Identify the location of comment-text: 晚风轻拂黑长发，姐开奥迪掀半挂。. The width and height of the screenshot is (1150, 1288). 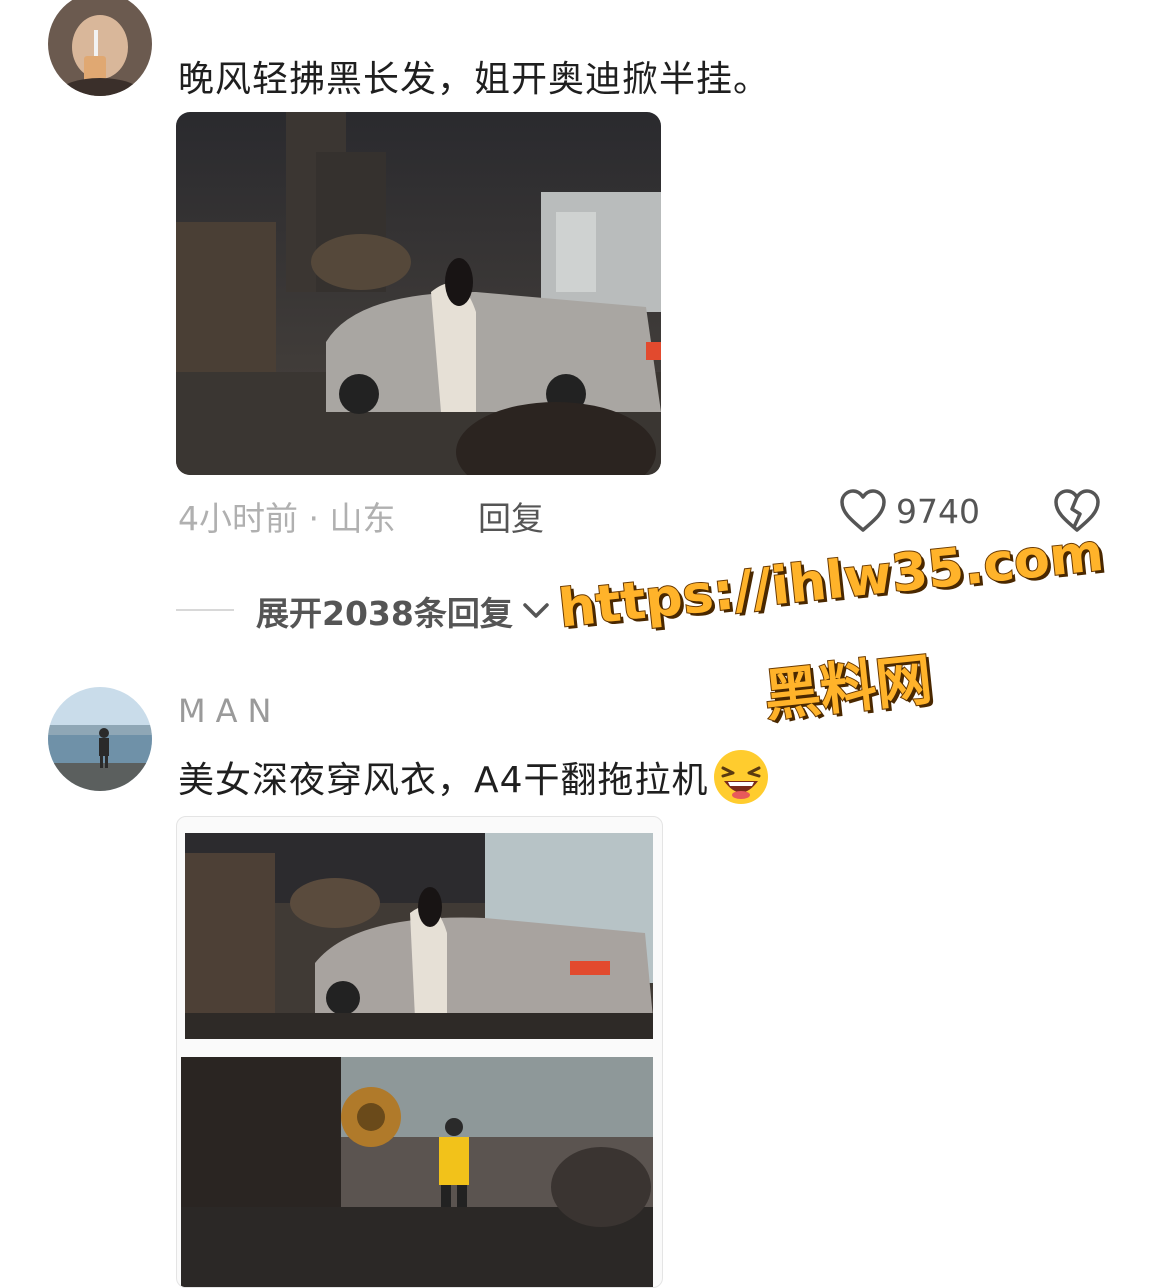
(474, 79).